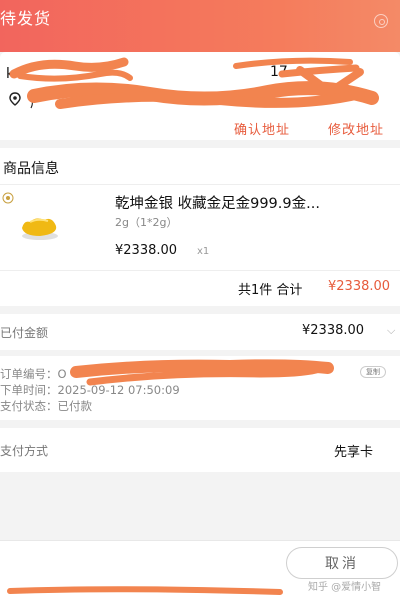 The image size is (400, 599). Describe the element at coordinates (37, 103) in the screenshot. I see `address-text: 广` at that location.